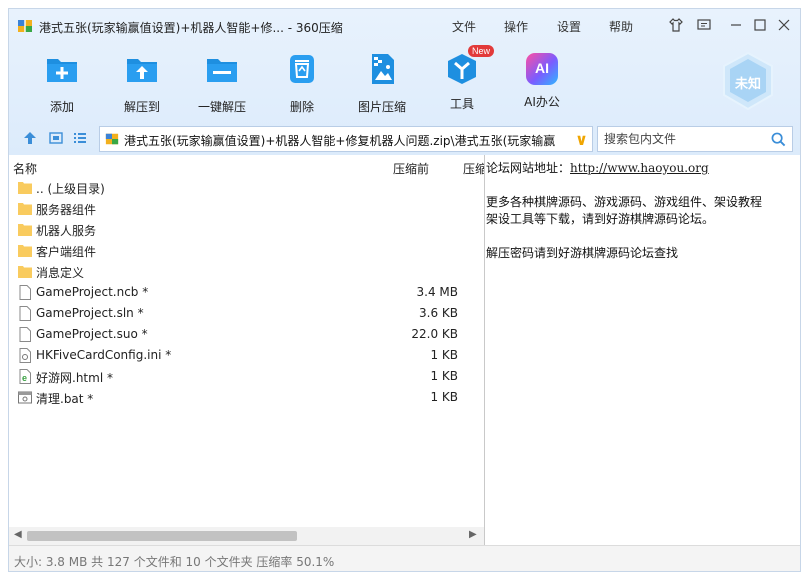 The height and width of the screenshot is (580, 809). Describe the element at coordinates (62, 83) in the screenshot. I see `add-button: 添加` at that location.